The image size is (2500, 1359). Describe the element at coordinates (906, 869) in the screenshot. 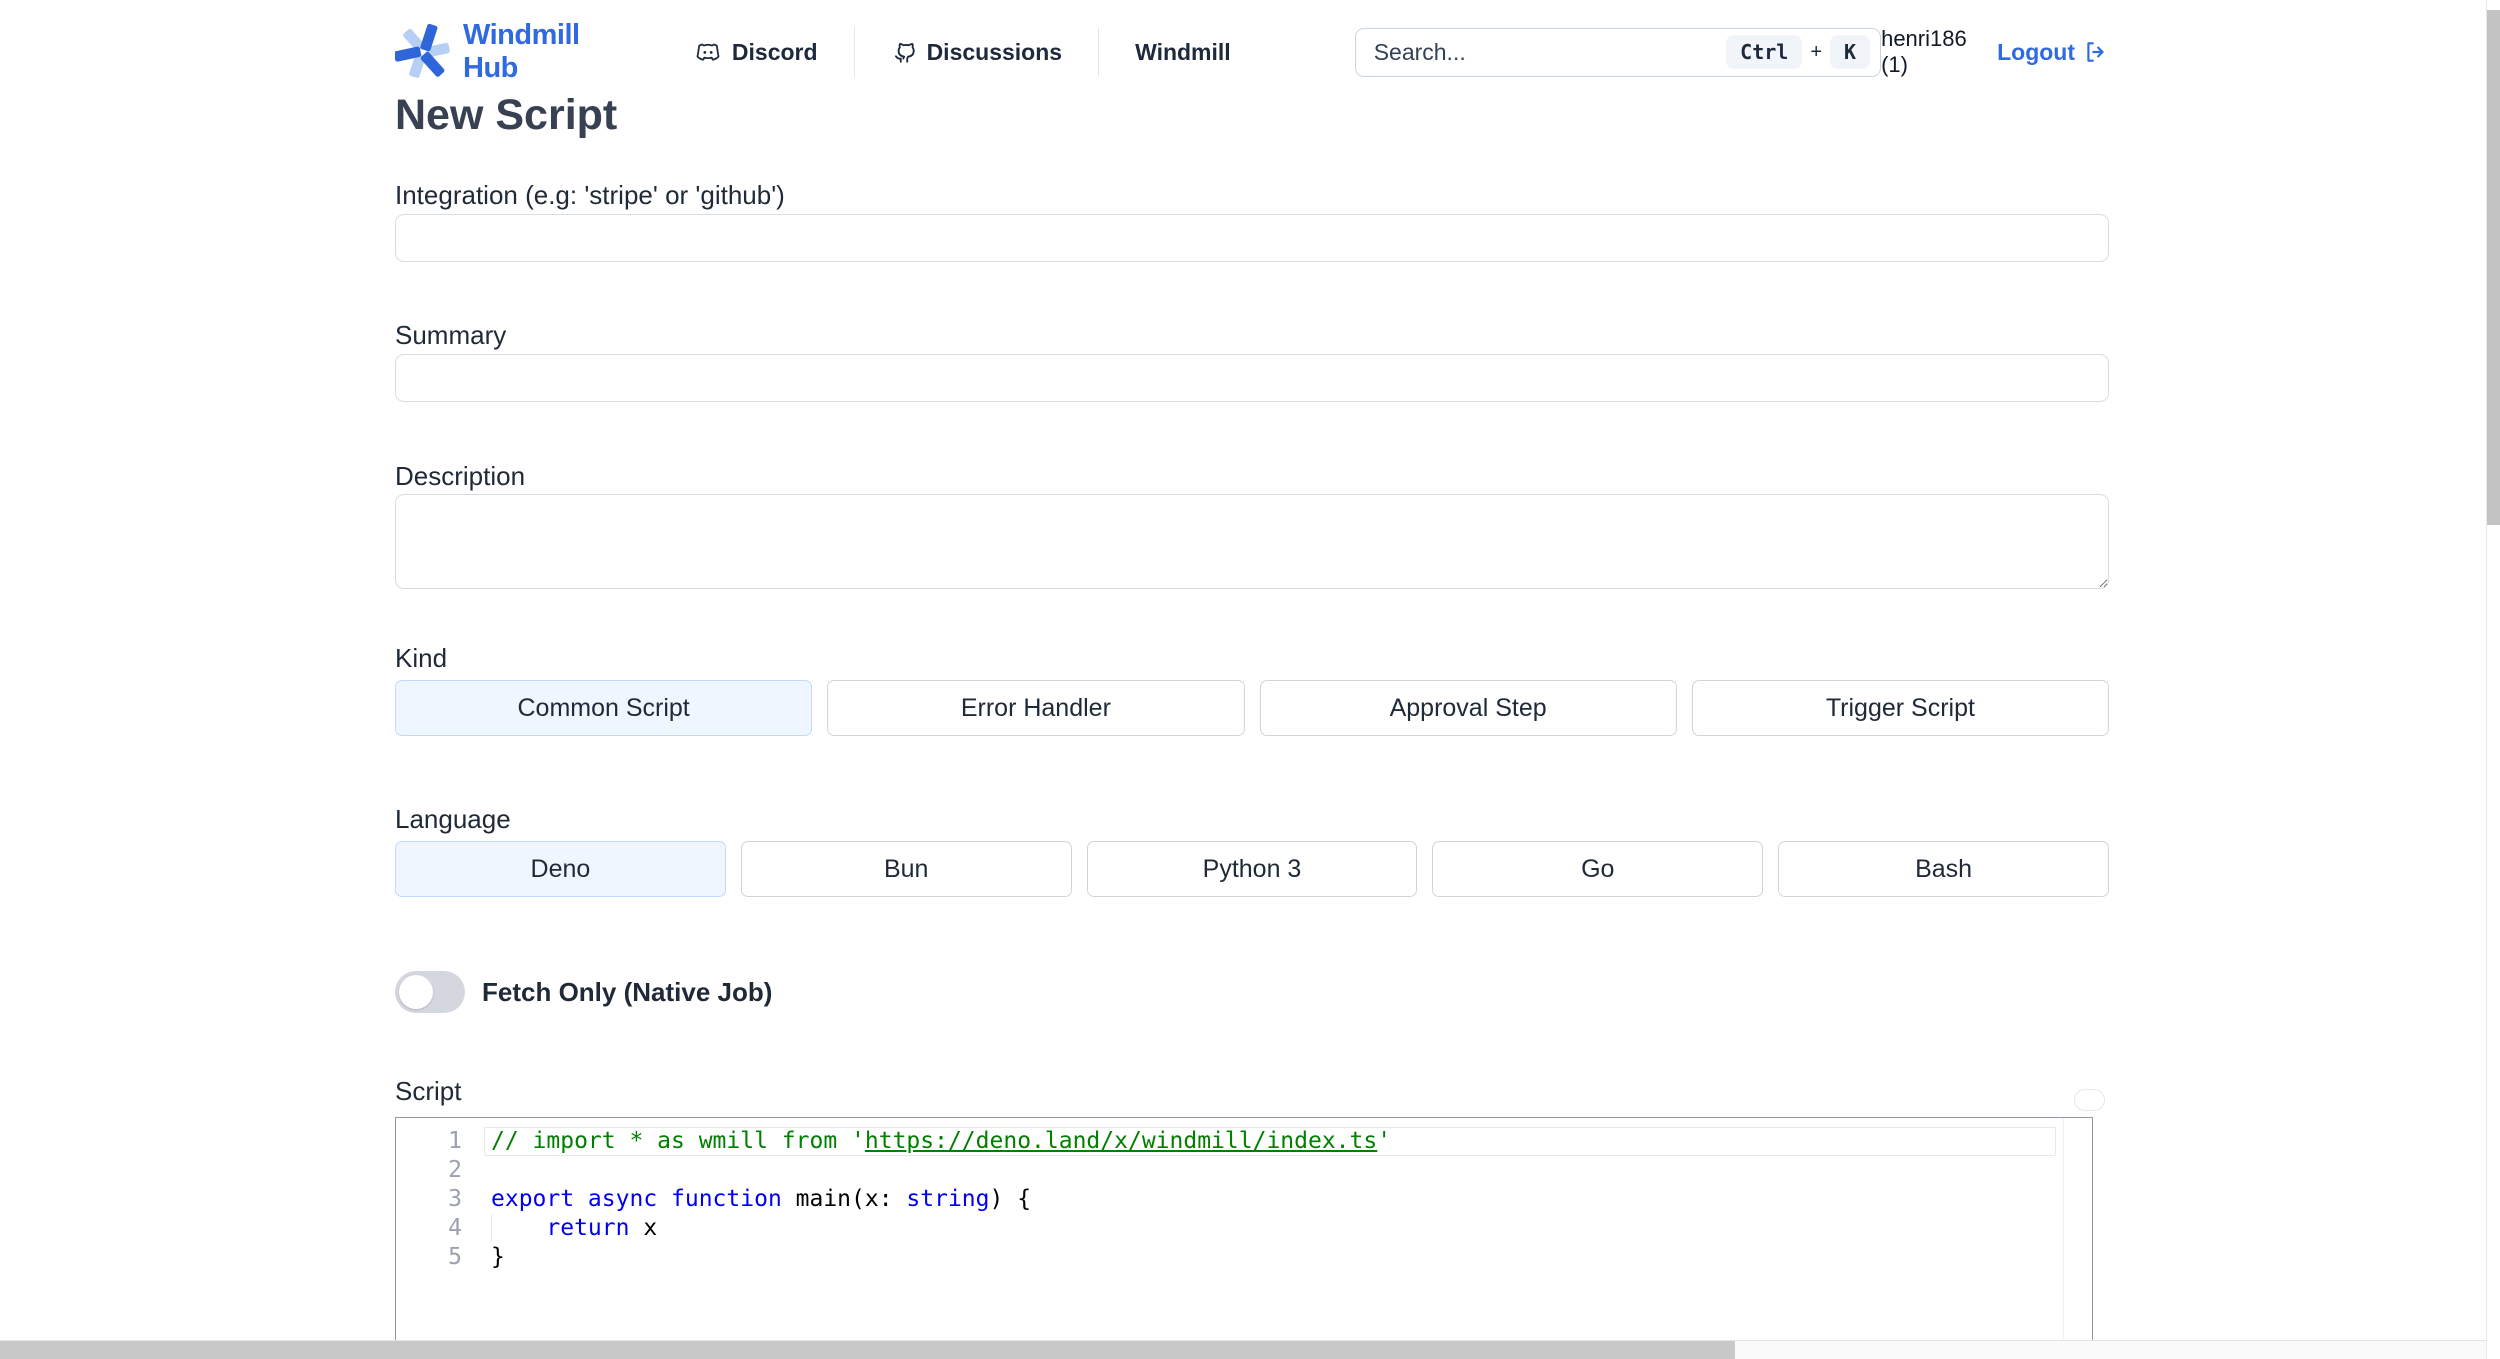

I see `language-option-bun: Bun` at that location.